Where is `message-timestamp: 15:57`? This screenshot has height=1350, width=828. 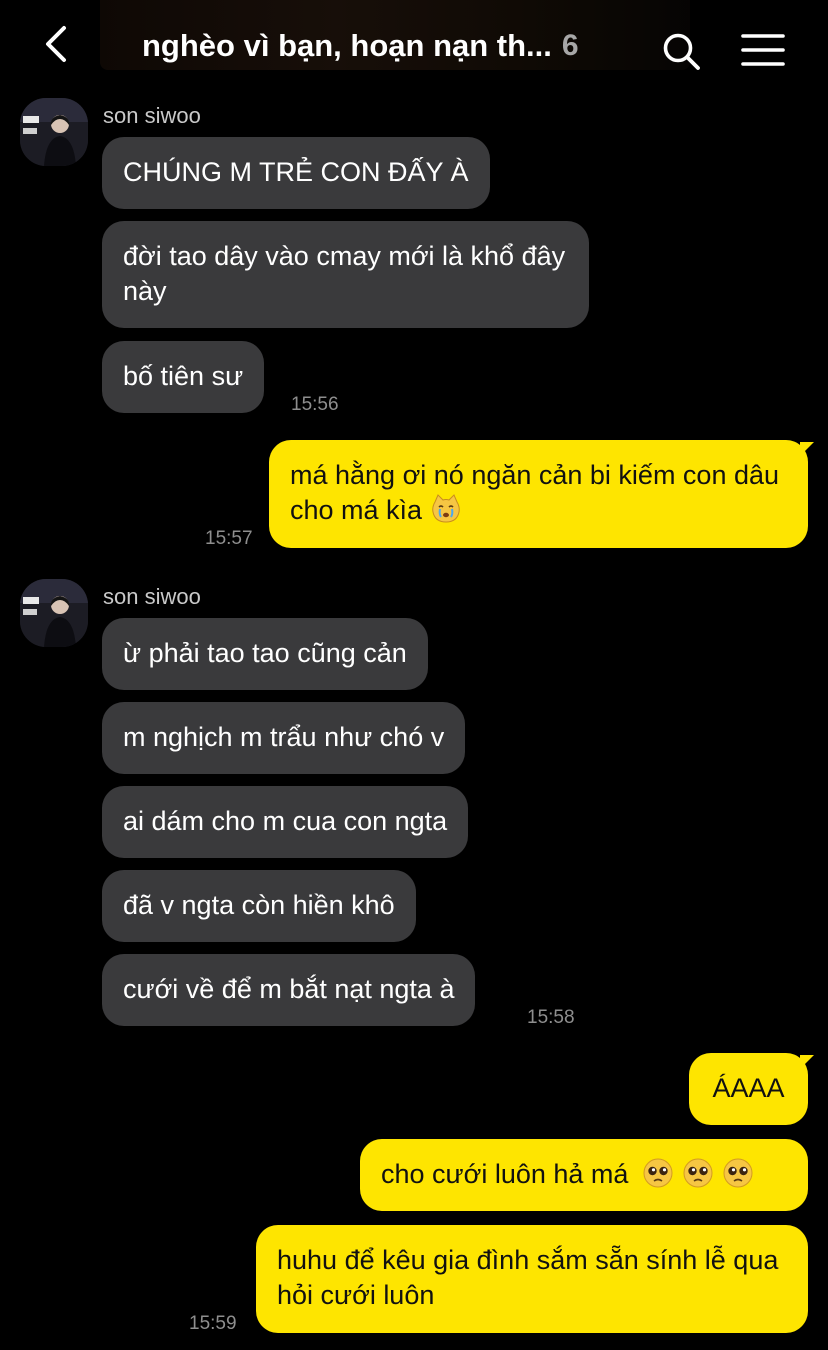
message-timestamp: 15:57 is located at coordinates (229, 538).